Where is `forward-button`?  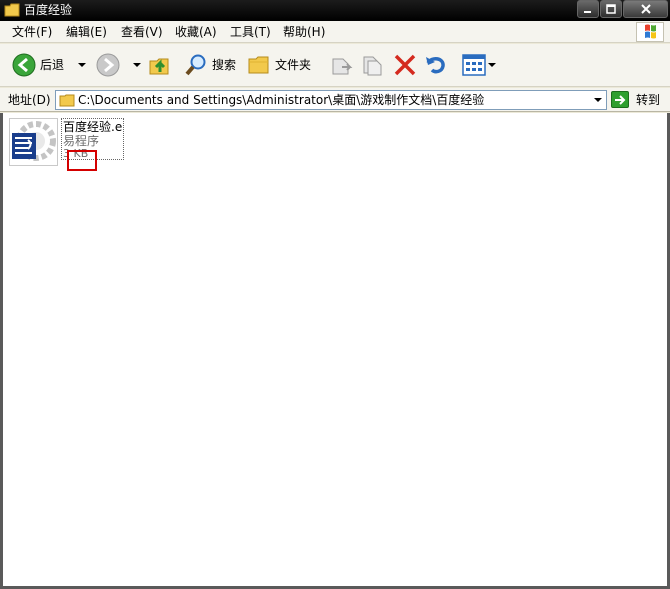
forward-button is located at coordinates (108, 65).